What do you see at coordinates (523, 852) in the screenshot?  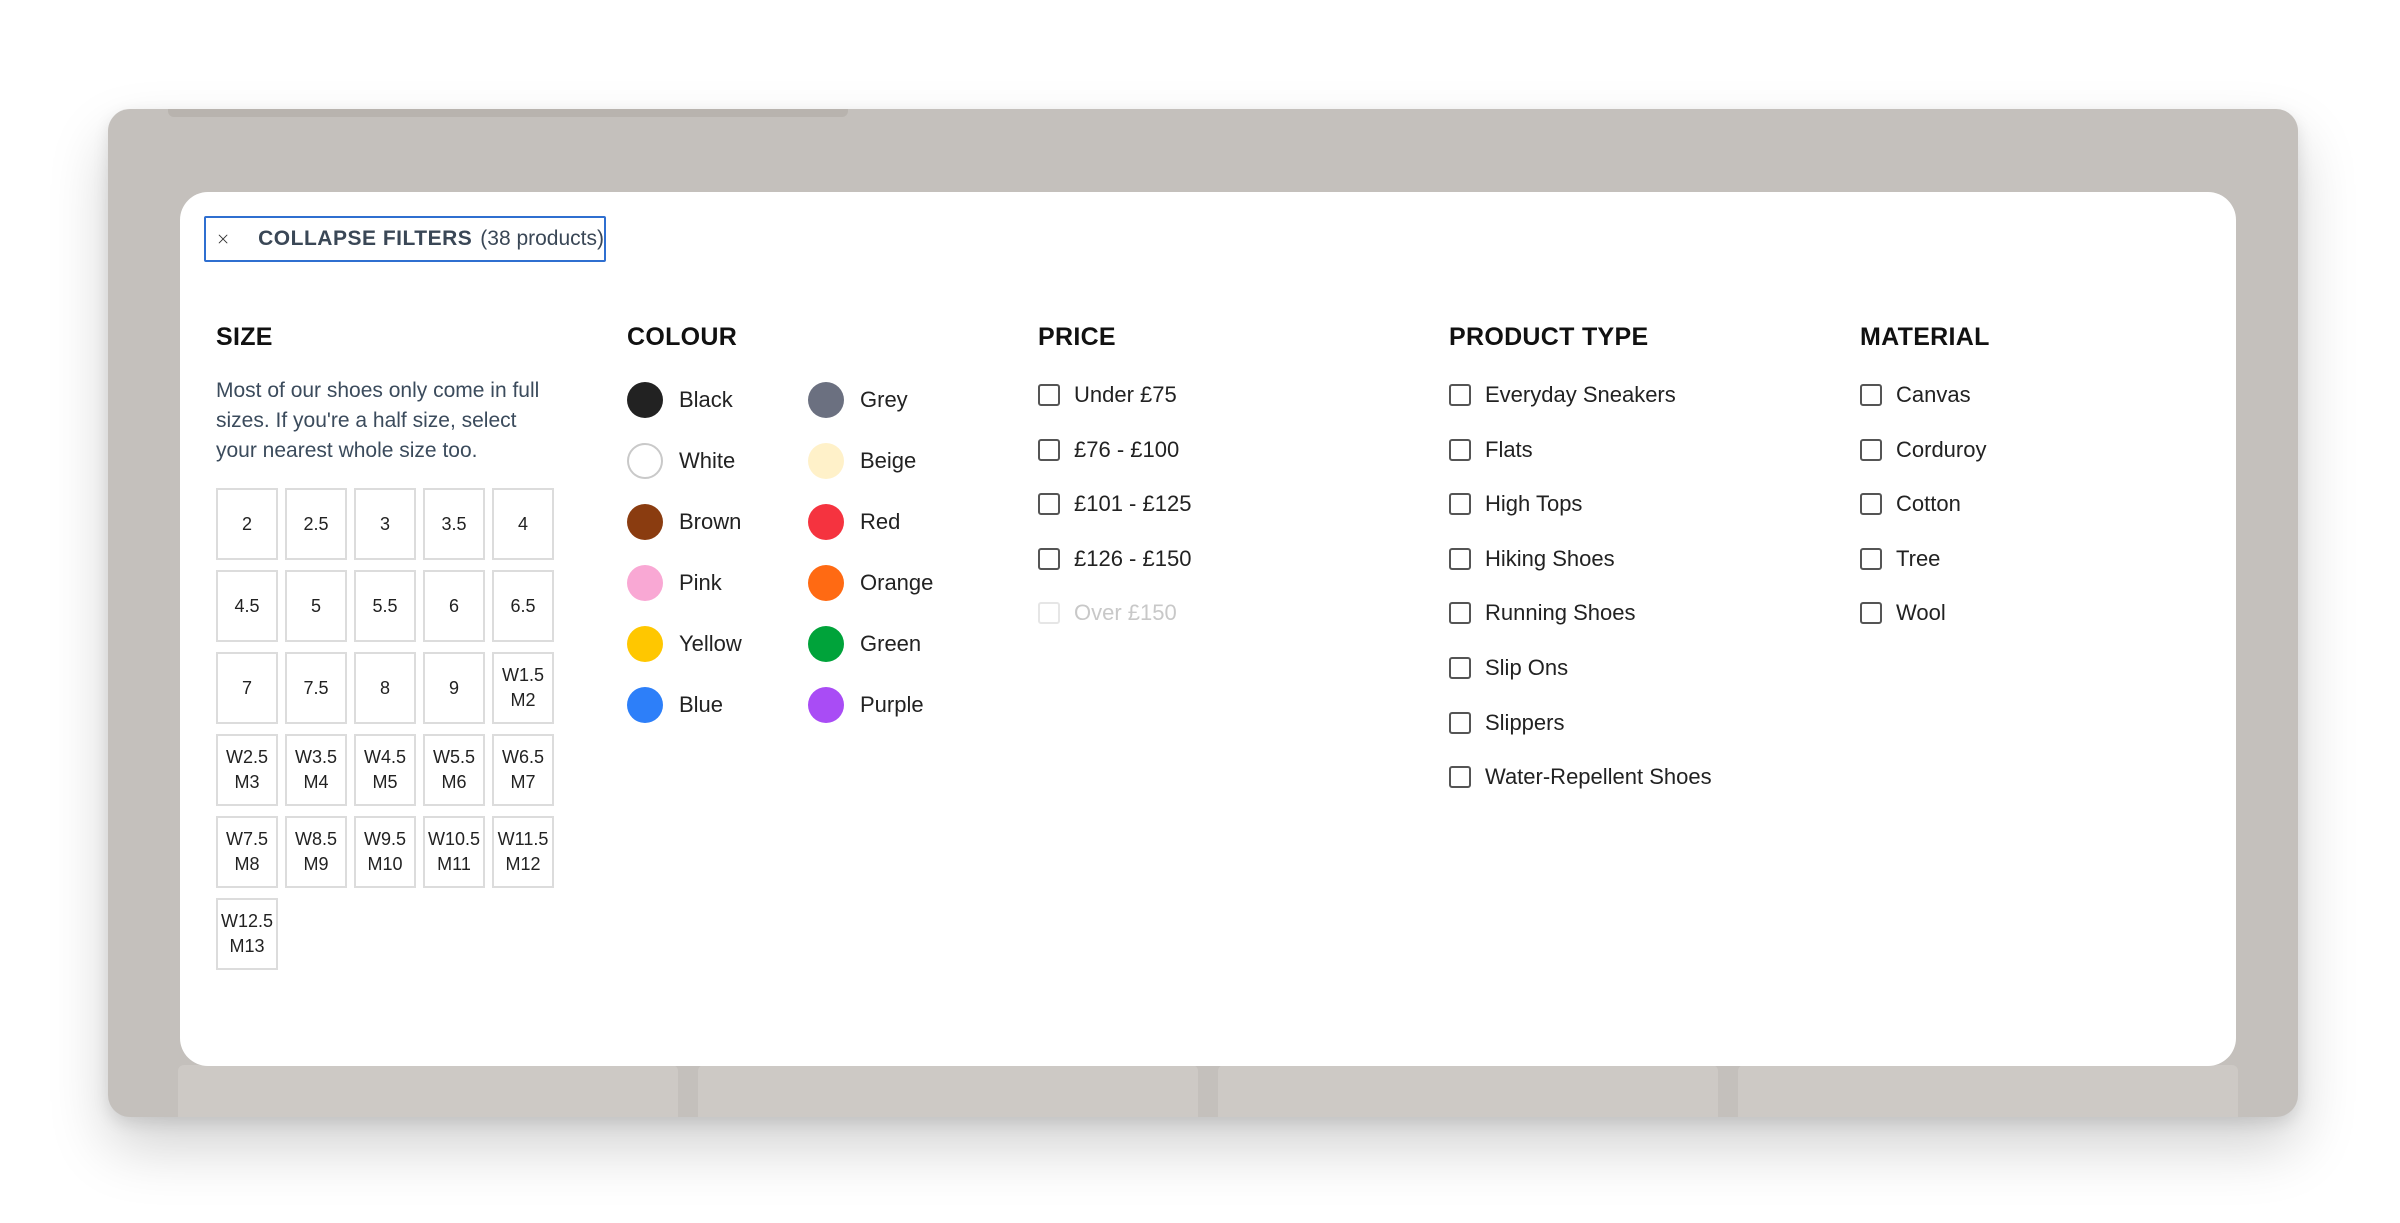 I see `size-option: W11.5 M12` at bounding box center [523, 852].